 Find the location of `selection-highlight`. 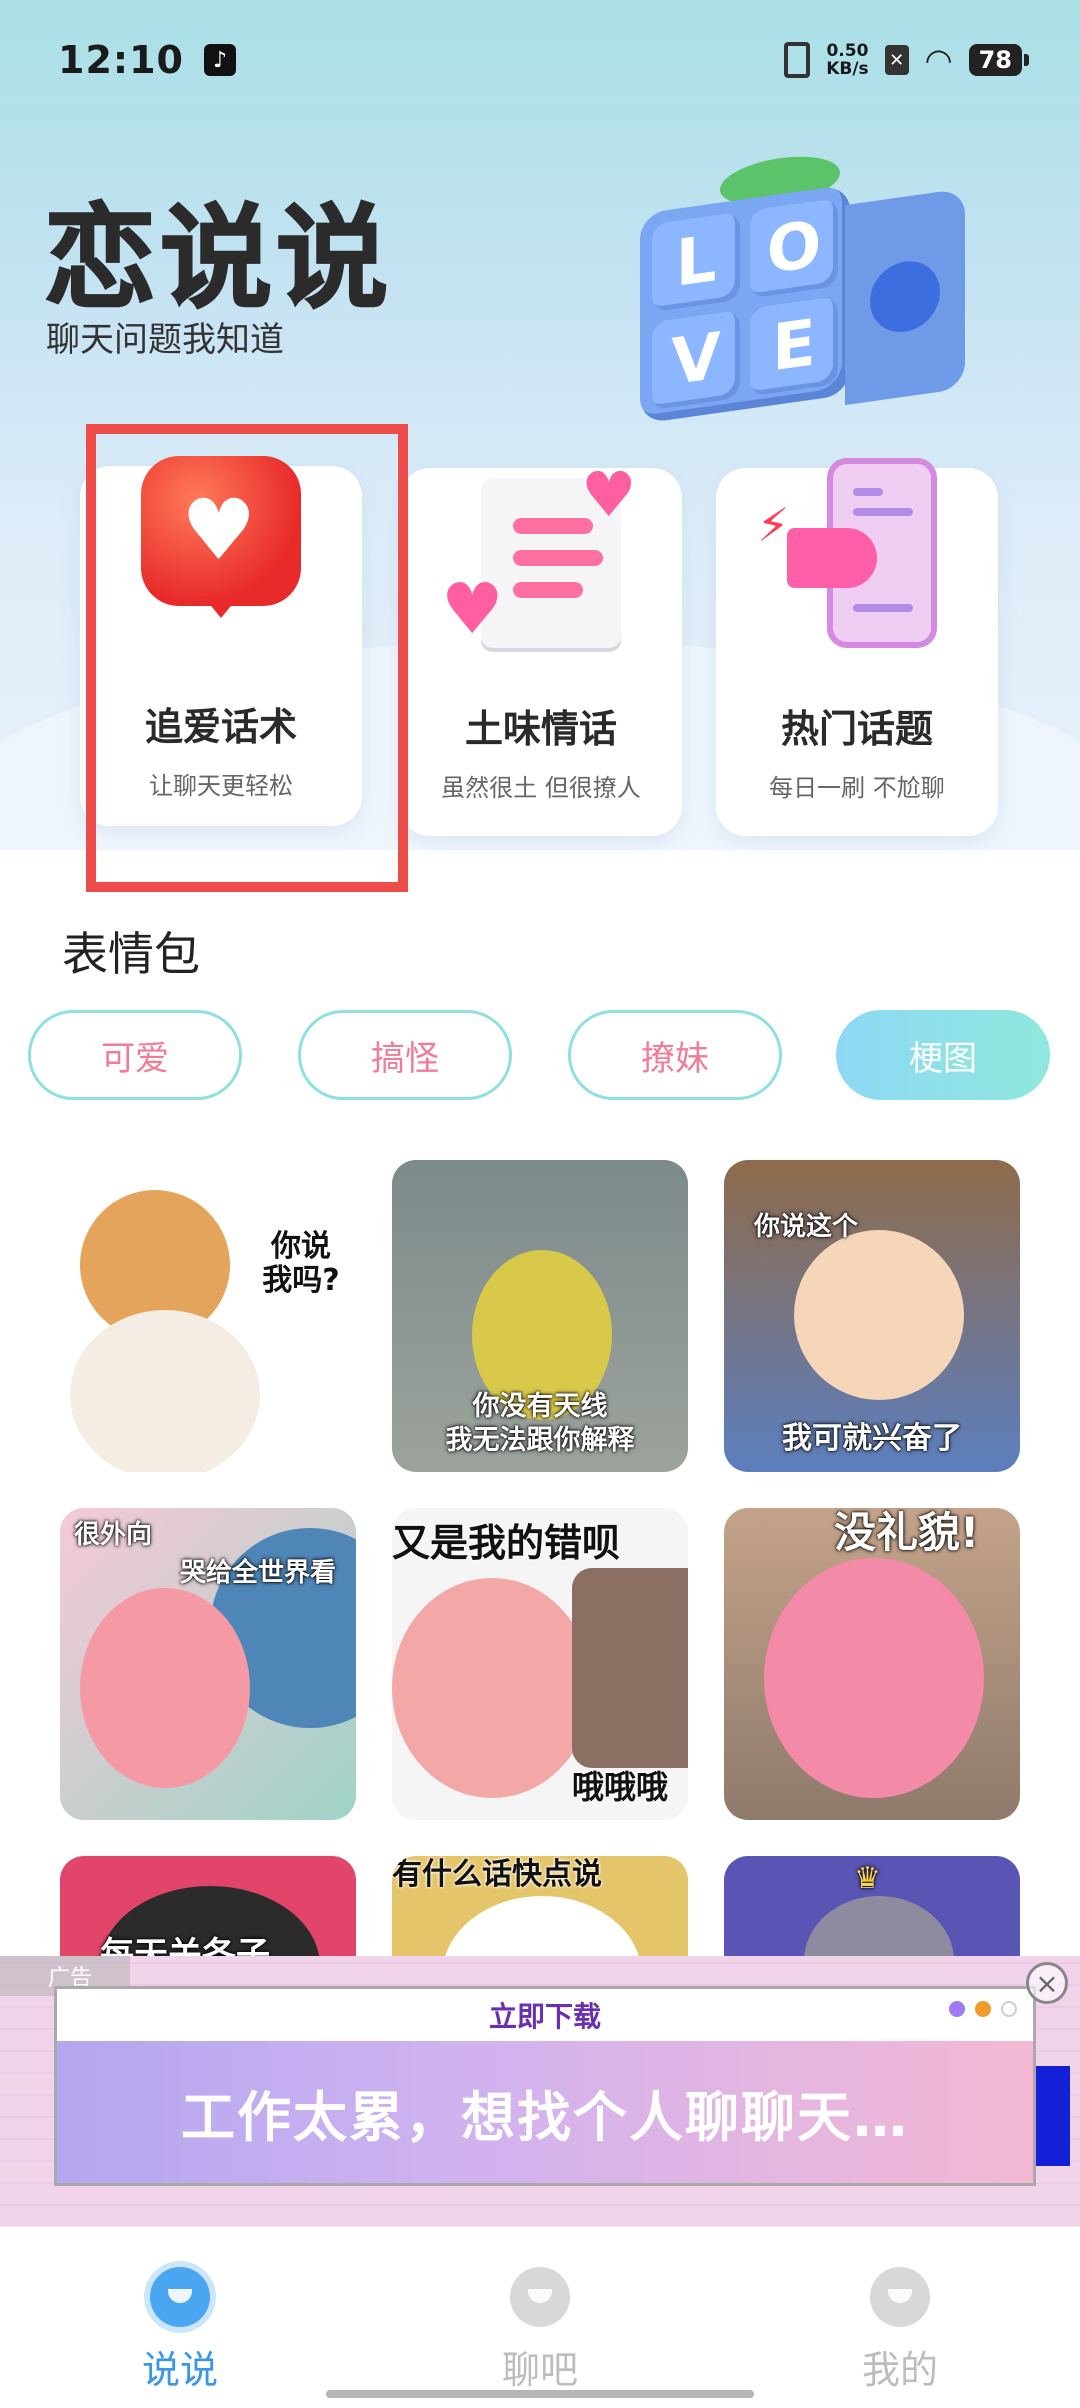

selection-highlight is located at coordinates (247, 658).